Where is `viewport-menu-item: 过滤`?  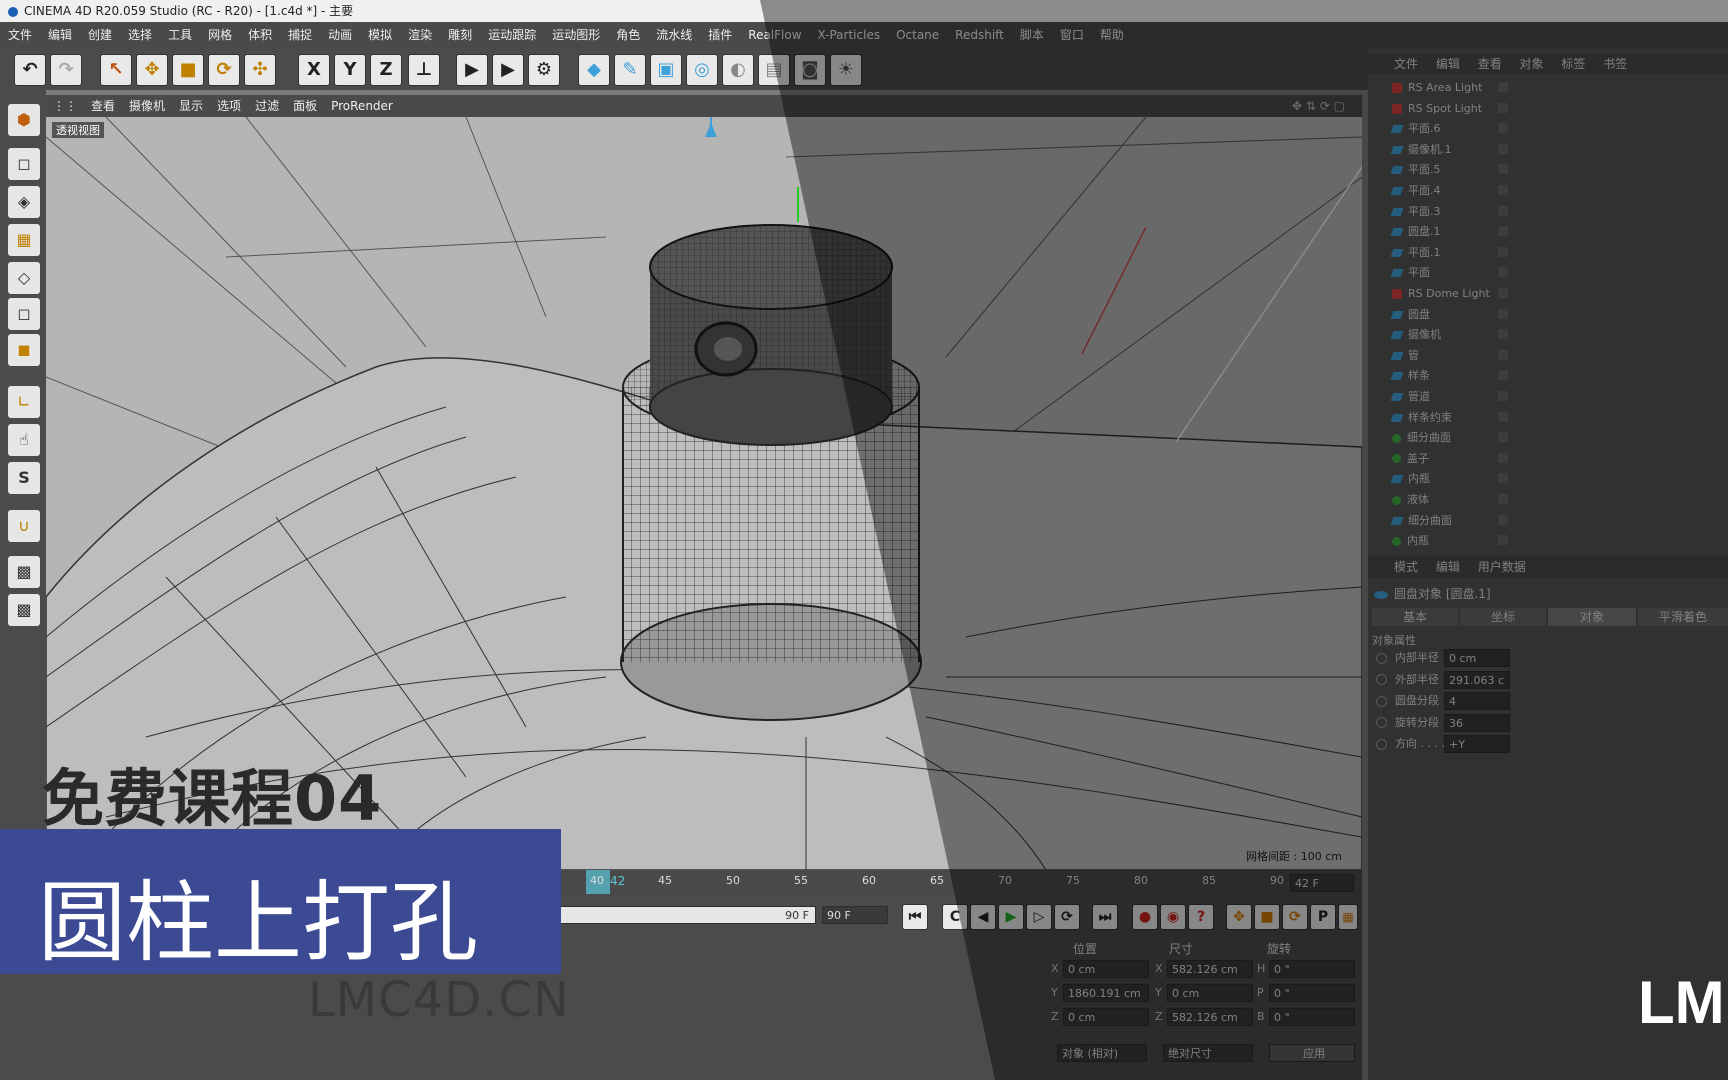 viewport-menu-item: 过滤 is located at coordinates (267, 106).